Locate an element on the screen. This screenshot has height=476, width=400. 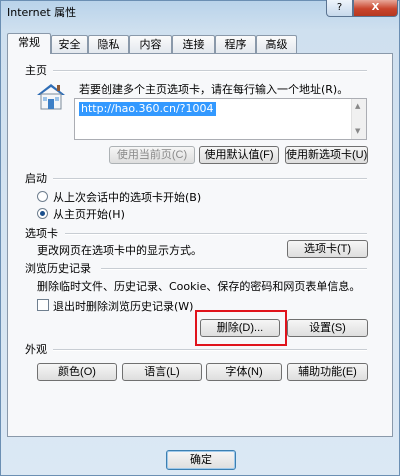
tab-privacy: 隐私 is located at coordinates (108, 44).